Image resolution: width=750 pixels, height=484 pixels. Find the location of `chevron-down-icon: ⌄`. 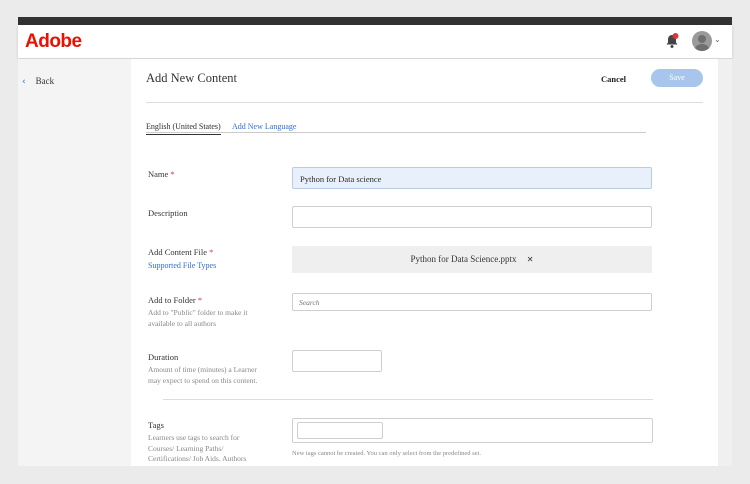

chevron-down-icon: ⌄ is located at coordinates (717, 39).